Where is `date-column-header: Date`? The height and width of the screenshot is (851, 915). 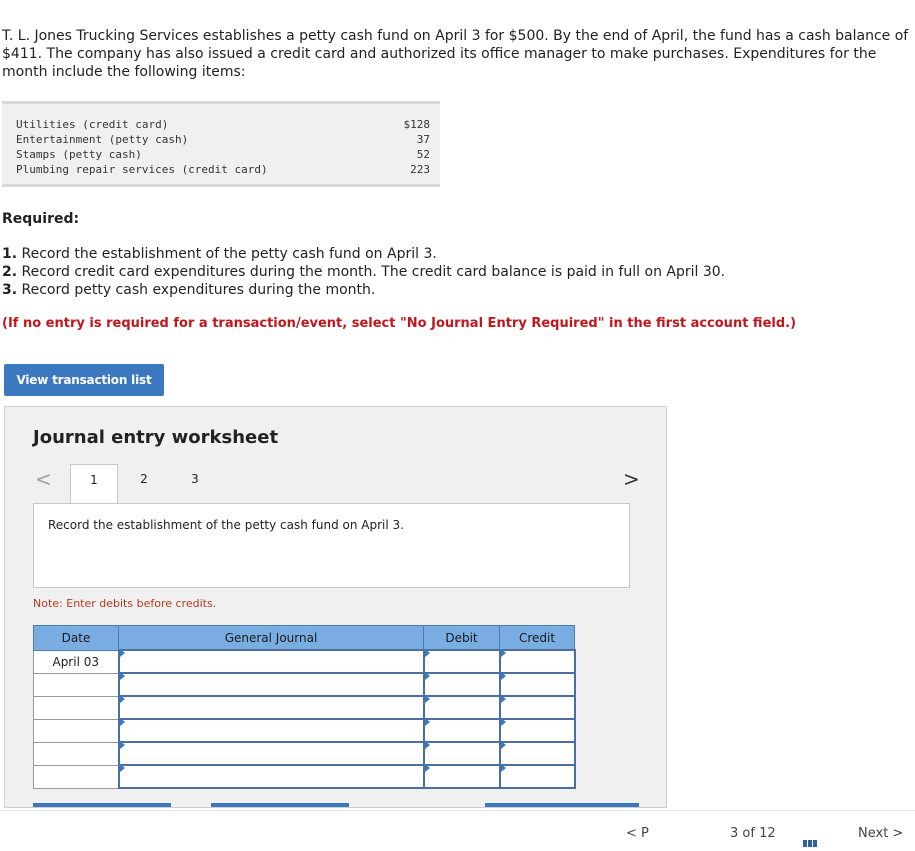 date-column-header: Date is located at coordinates (76, 638).